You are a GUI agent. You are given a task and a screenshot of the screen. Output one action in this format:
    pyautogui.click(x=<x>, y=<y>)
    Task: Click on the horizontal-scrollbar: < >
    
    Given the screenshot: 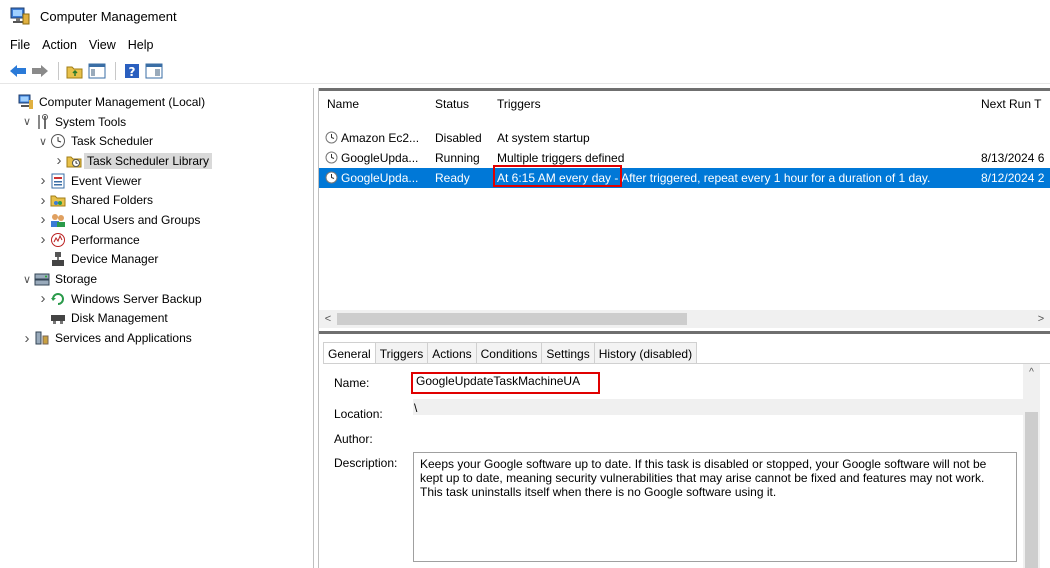 What is the action you would take?
    pyautogui.click(x=684, y=319)
    